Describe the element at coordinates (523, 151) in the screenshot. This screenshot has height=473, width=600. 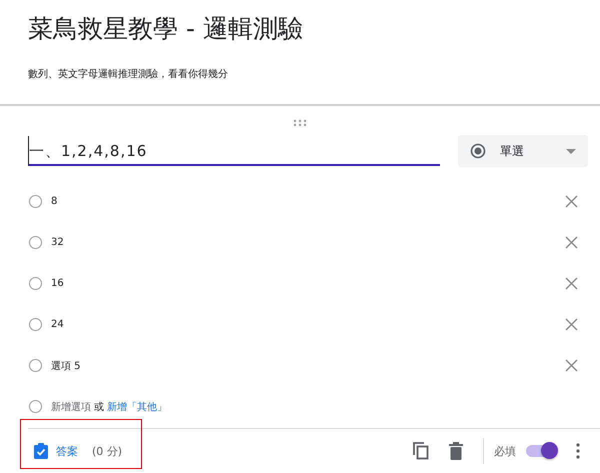
I see `question-type-dropdown: 單選` at that location.